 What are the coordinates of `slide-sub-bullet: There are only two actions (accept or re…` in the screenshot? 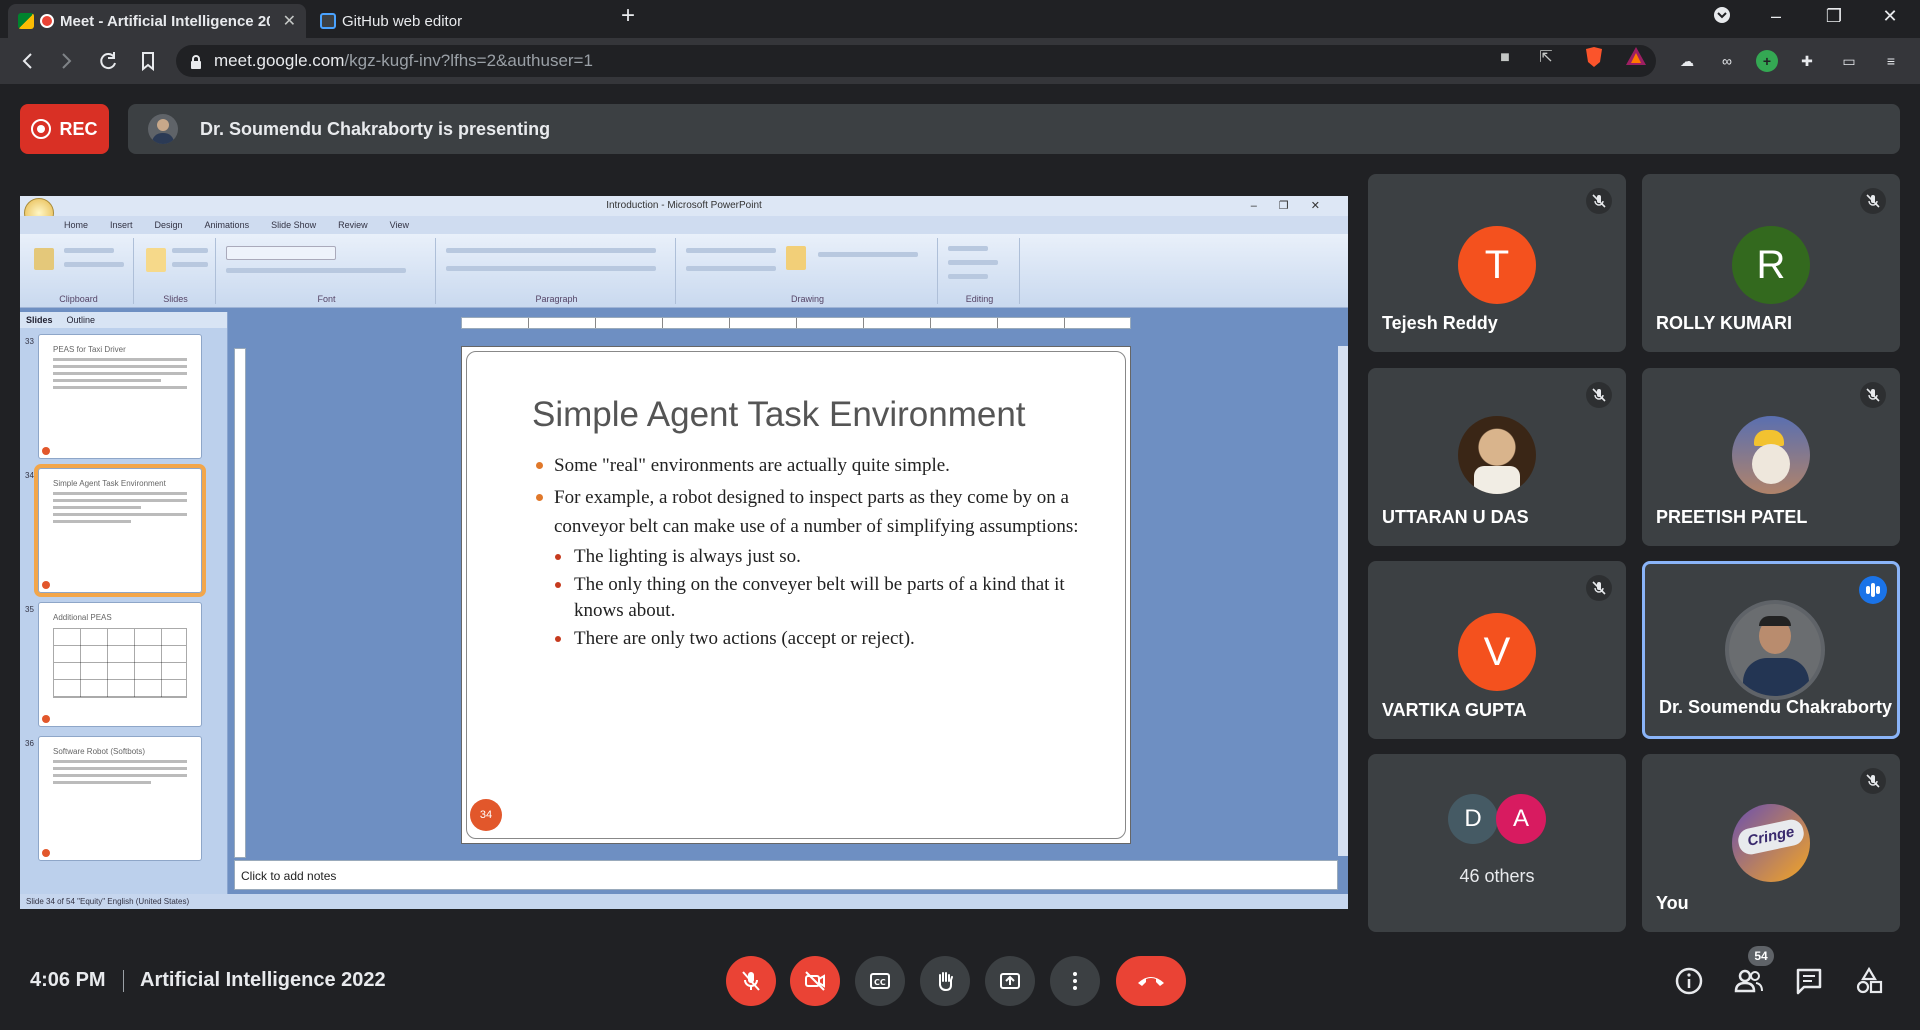 It's located at (819, 639).